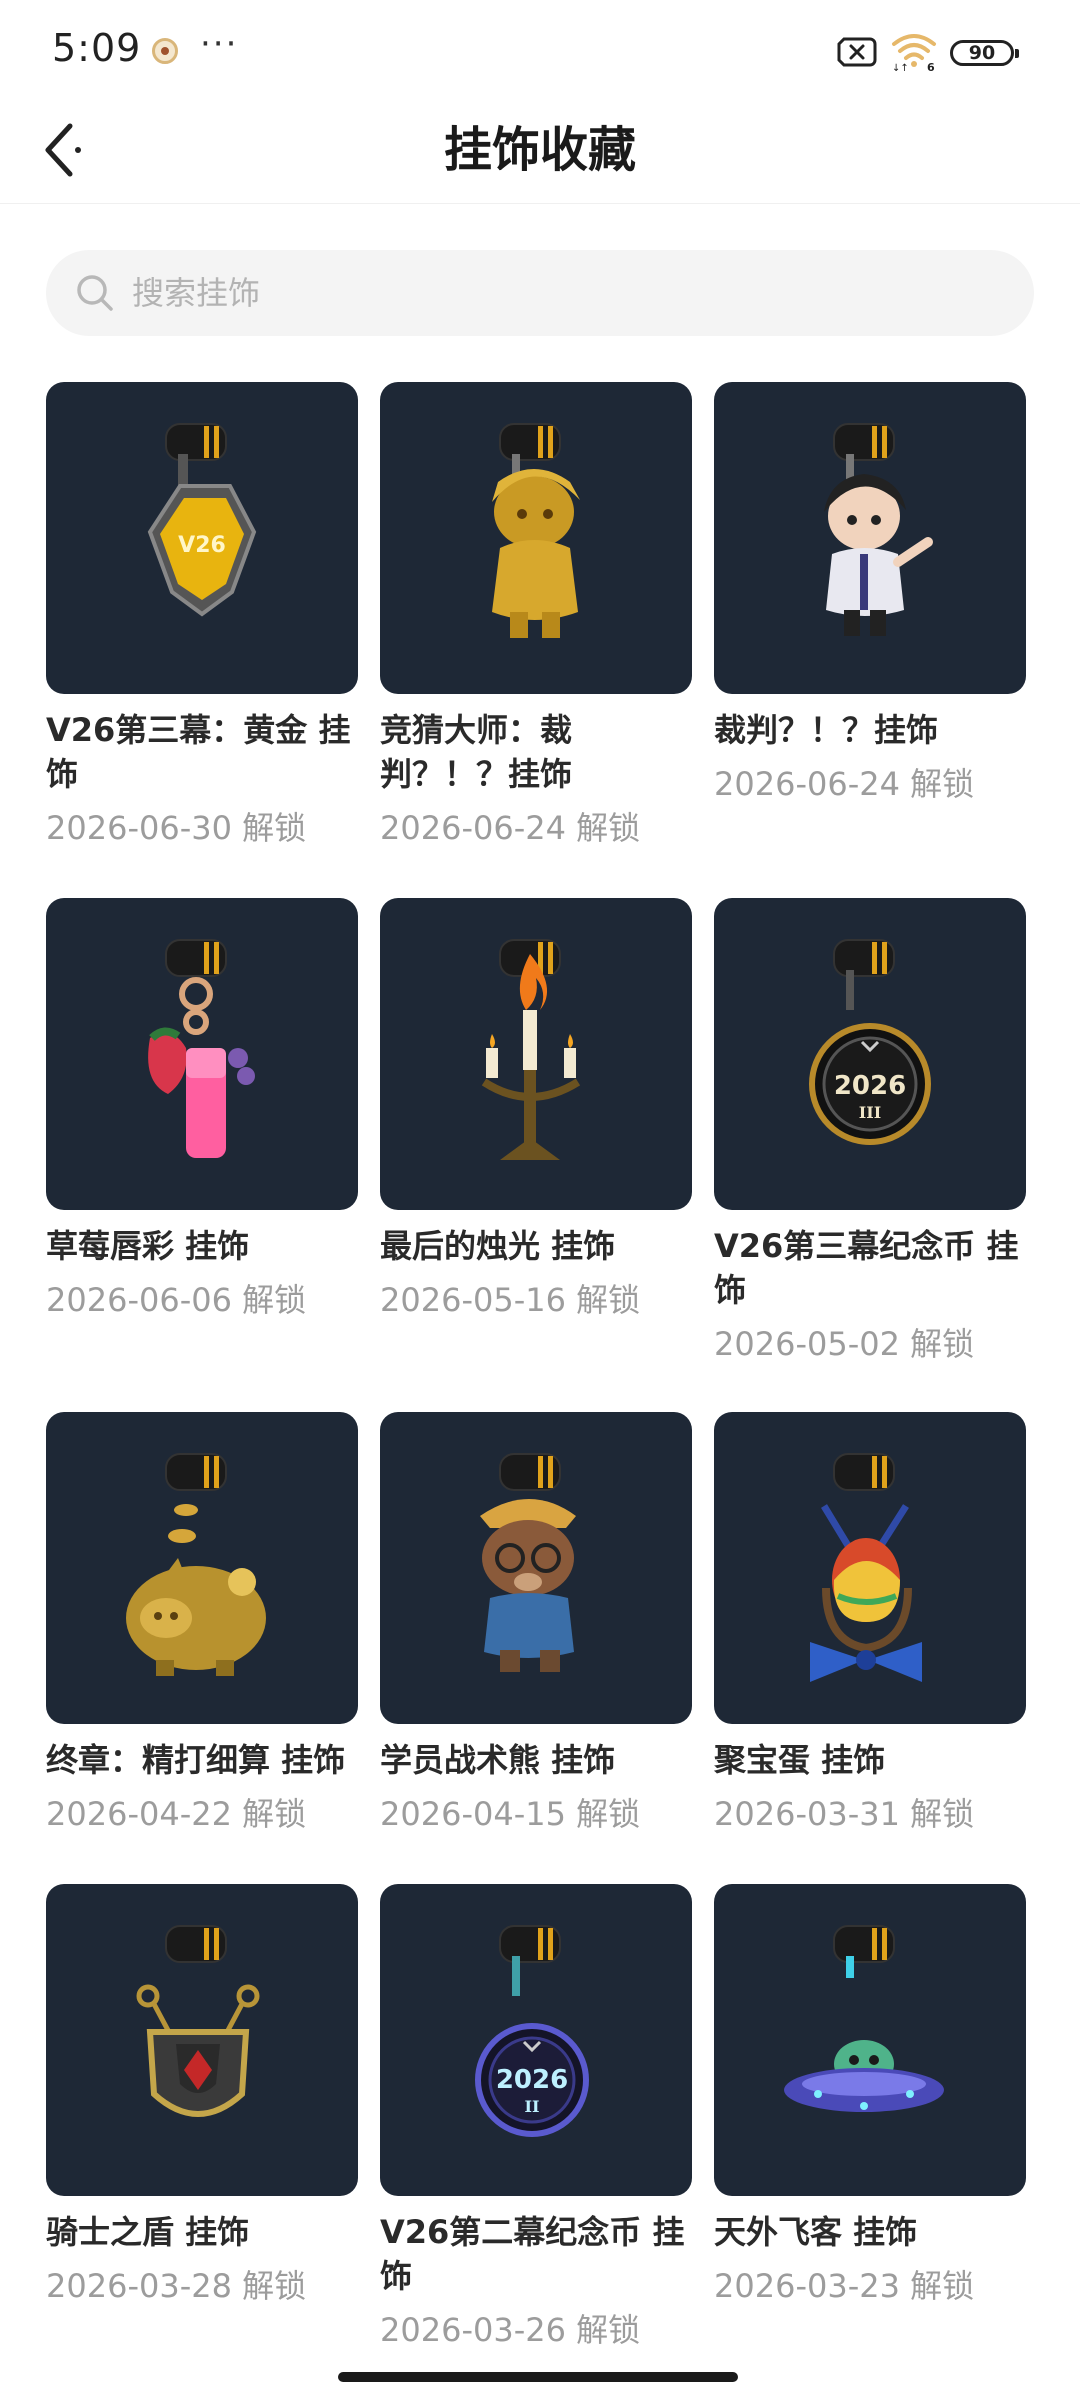  Describe the element at coordinates (510, 1300) in the screenshot. I see `pendant-unlock-date: 2026-05-16 解锁` at that location.